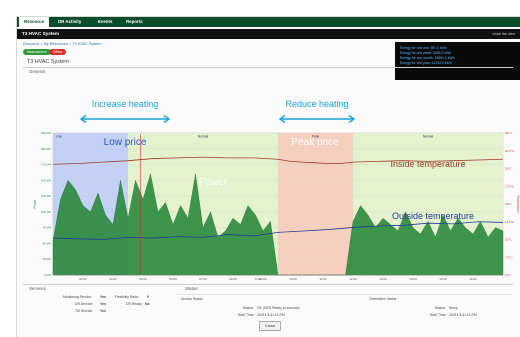  What do you see at coordinates (510, 151) in the screenshot?
I see `y-right-tick-label: 22.5°C` at bounding box center [510, 151].